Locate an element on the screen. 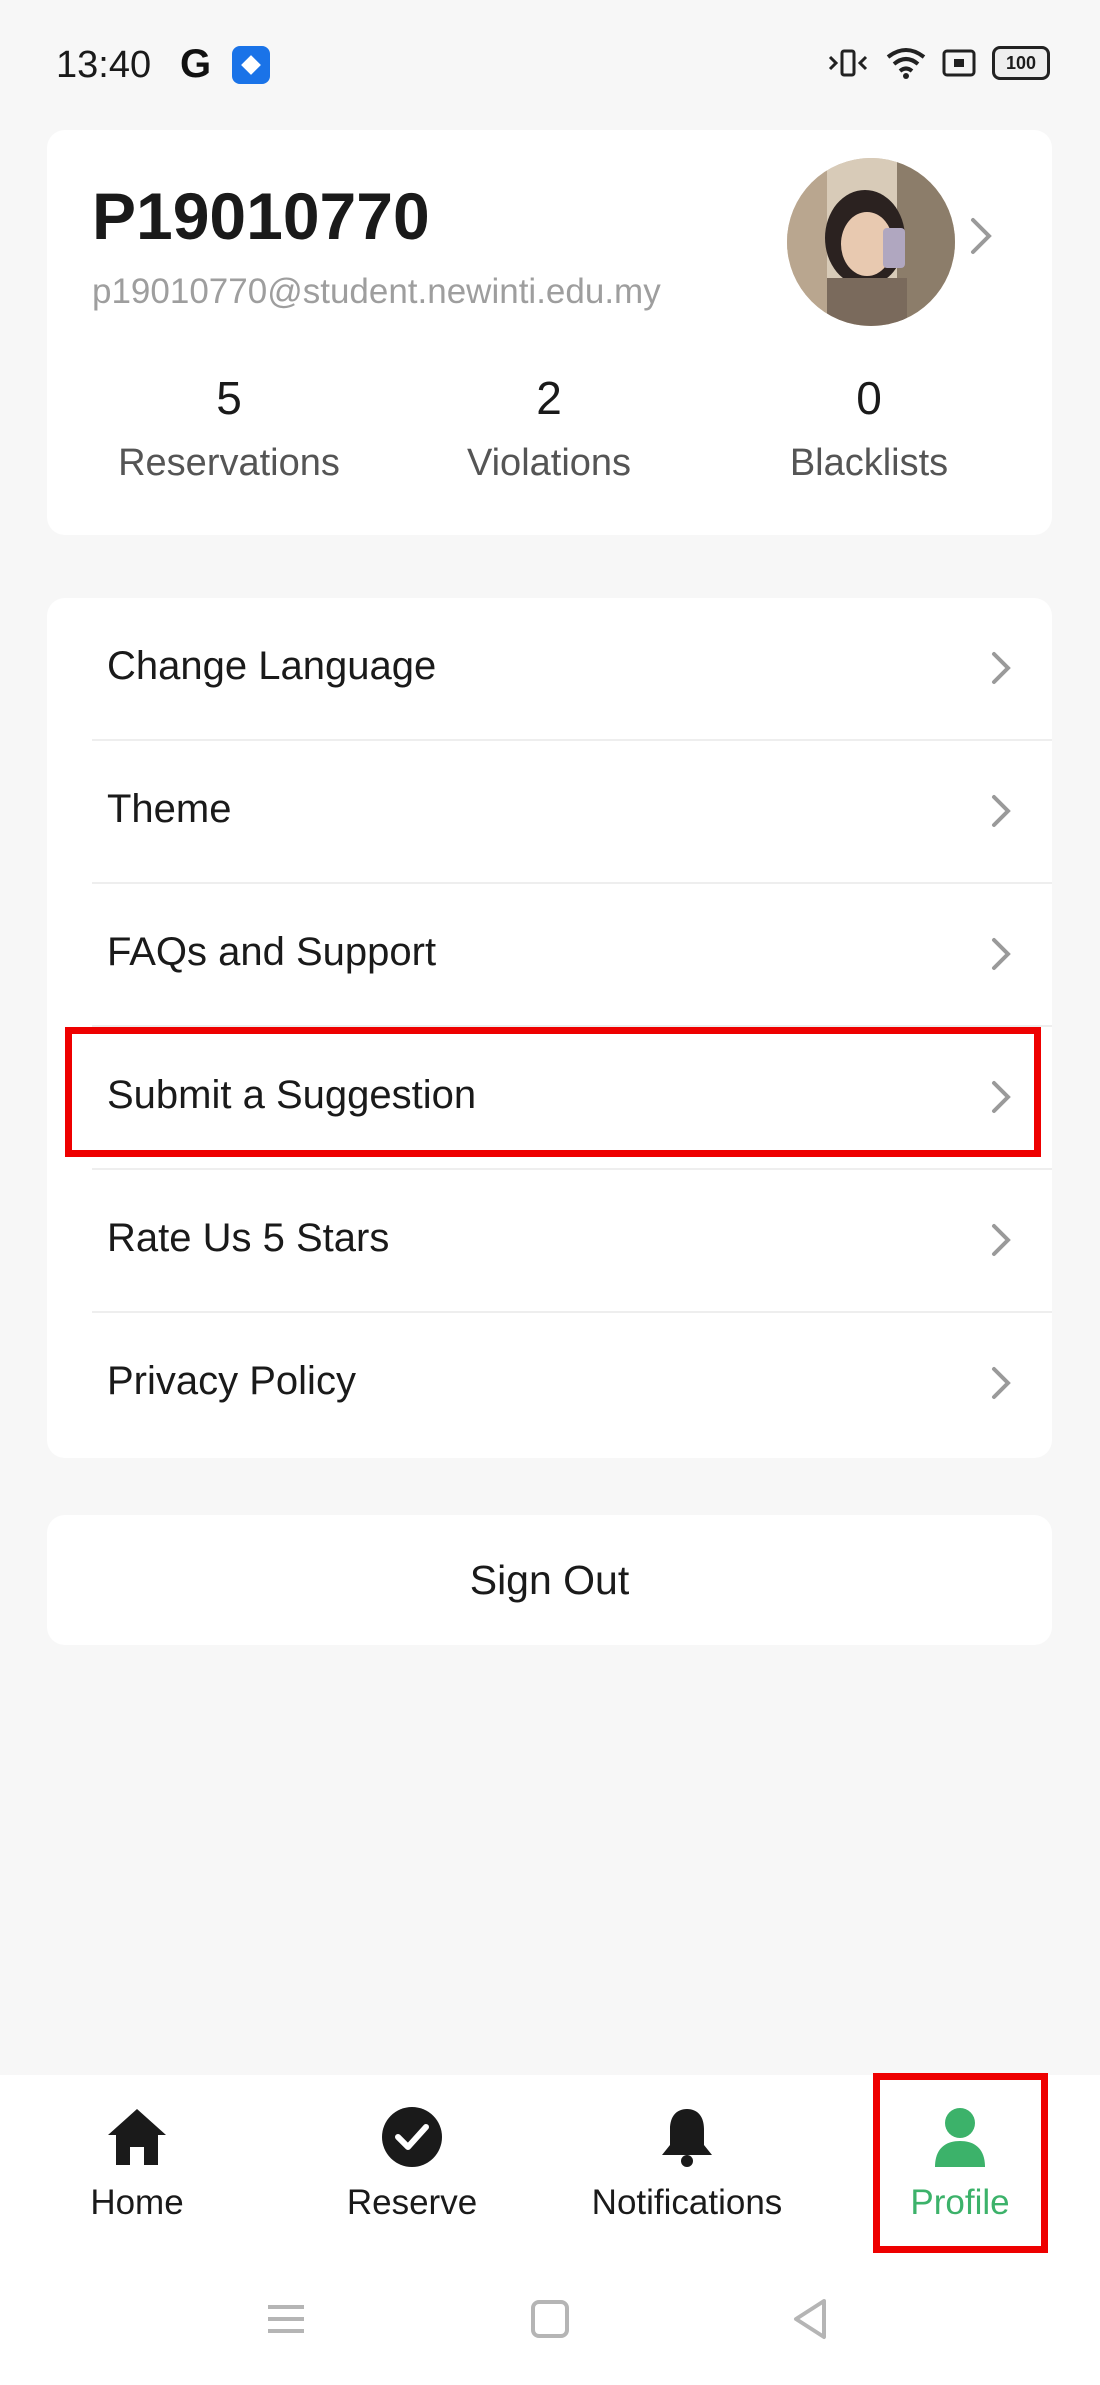 The image size is (1100, 2385). stat-violations: 2 Violations is located at coordinates (549, 427).